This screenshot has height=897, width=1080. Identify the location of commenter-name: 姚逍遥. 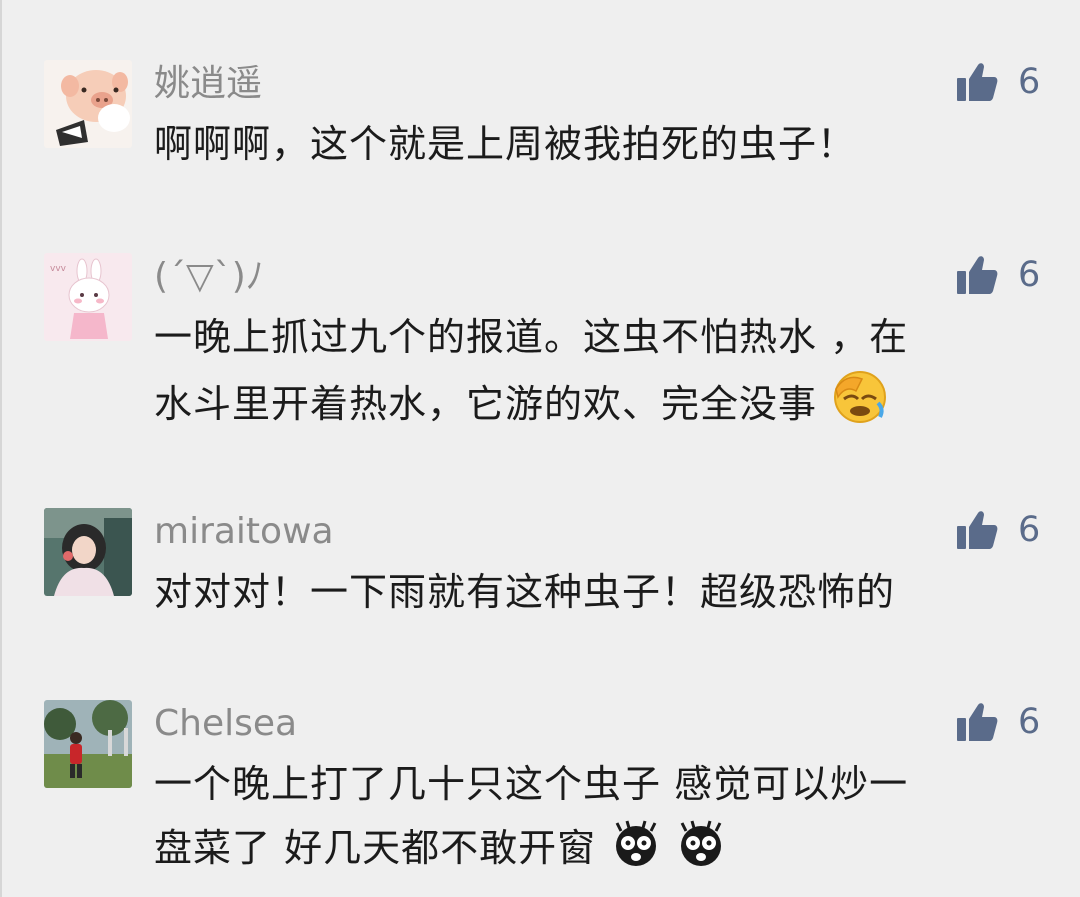
(208, 84).